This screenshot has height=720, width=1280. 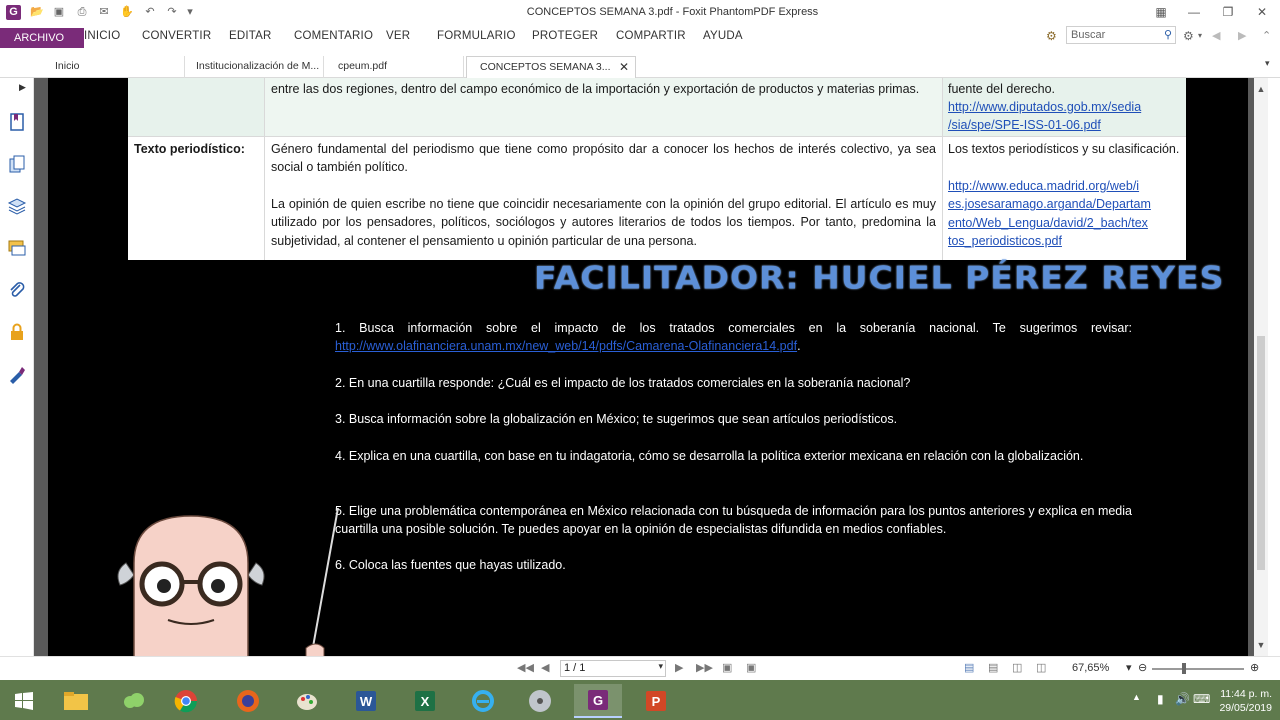 I want to click on page-number: 1 / 1, so click(x=575, y=668).